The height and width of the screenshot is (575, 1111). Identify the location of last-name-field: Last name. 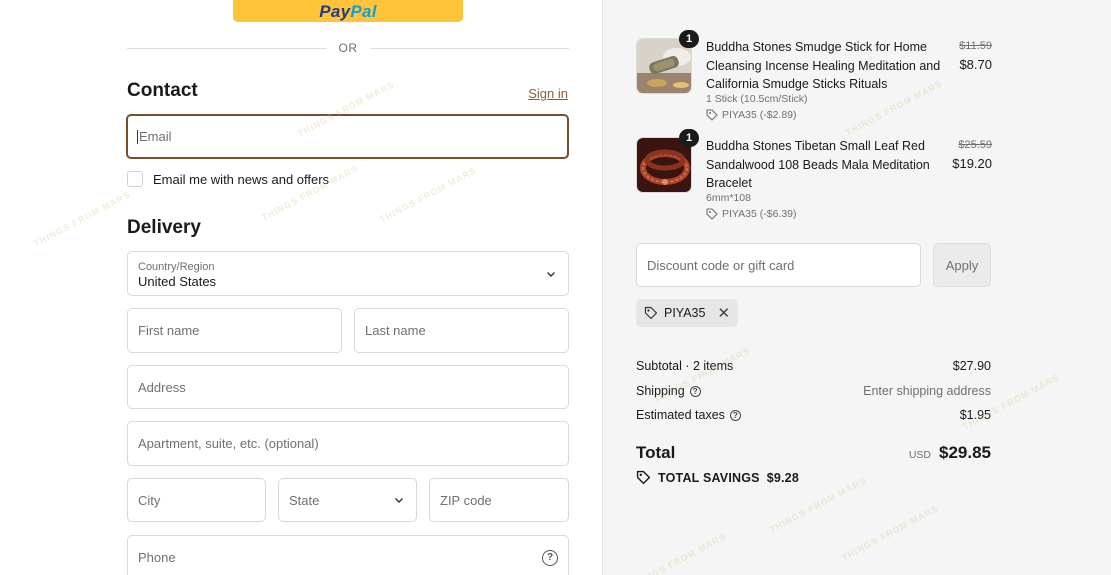
(461, 330).